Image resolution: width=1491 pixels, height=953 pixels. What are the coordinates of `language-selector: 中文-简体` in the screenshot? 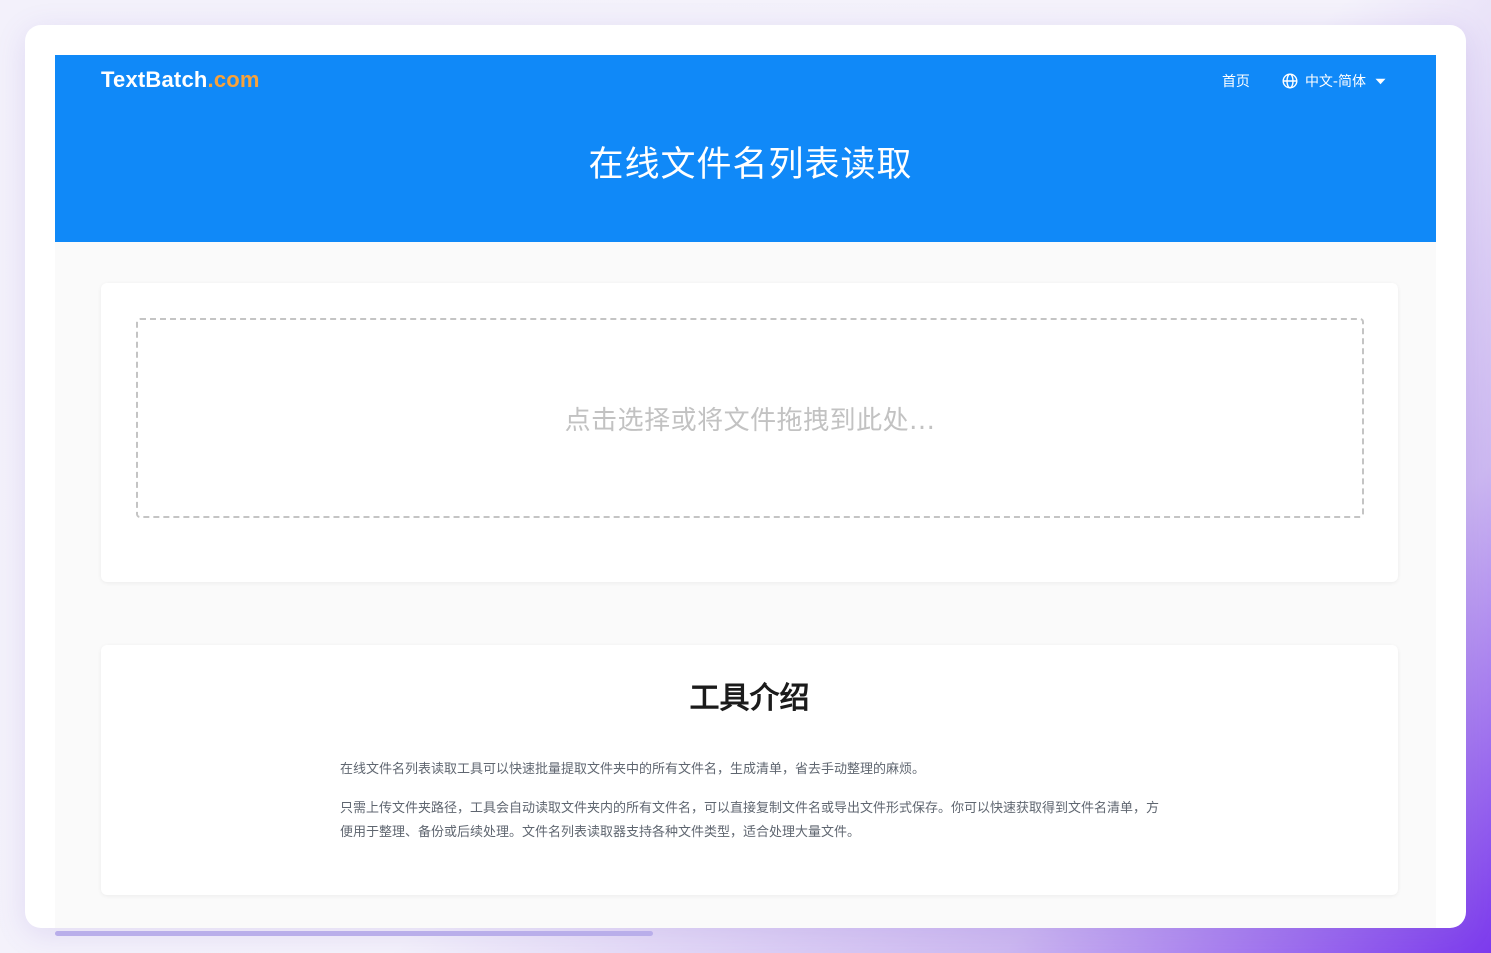 It's located at (1334, 81).